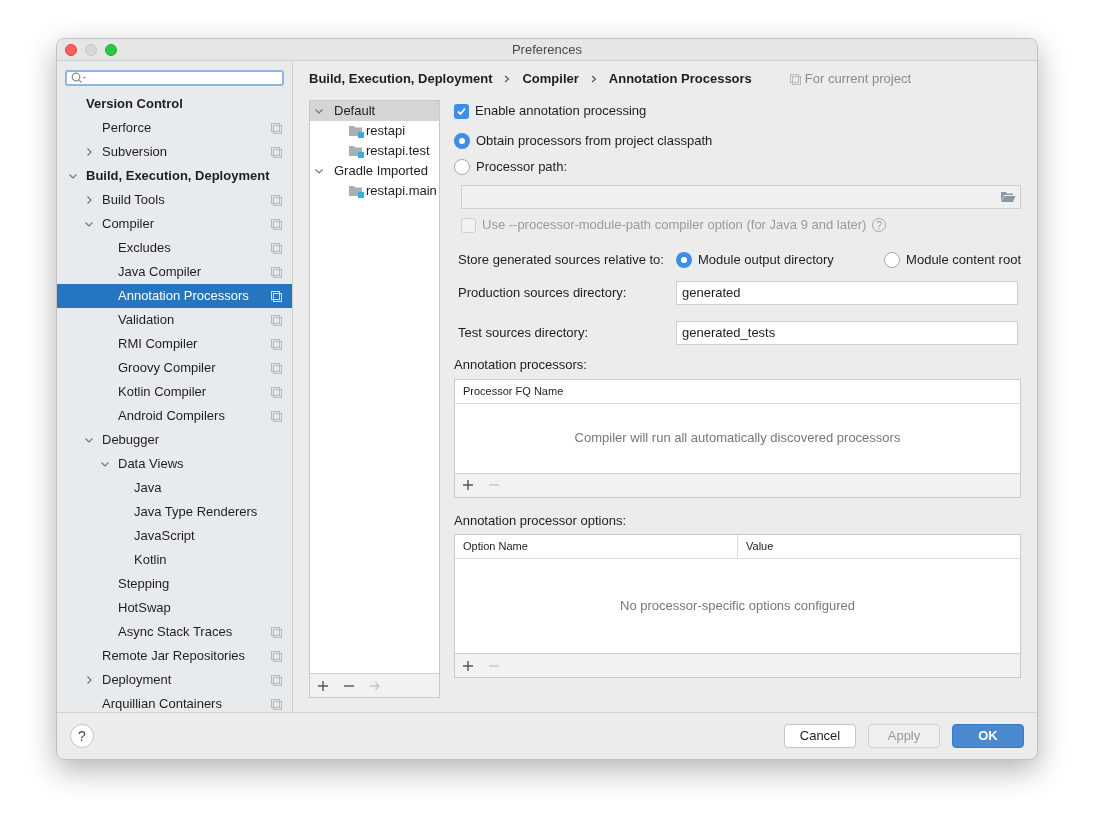 Image resolution: width=1094 pixels, height=834 pixels. I want to click on field-label: Production sources directory:, so click(542, 293).